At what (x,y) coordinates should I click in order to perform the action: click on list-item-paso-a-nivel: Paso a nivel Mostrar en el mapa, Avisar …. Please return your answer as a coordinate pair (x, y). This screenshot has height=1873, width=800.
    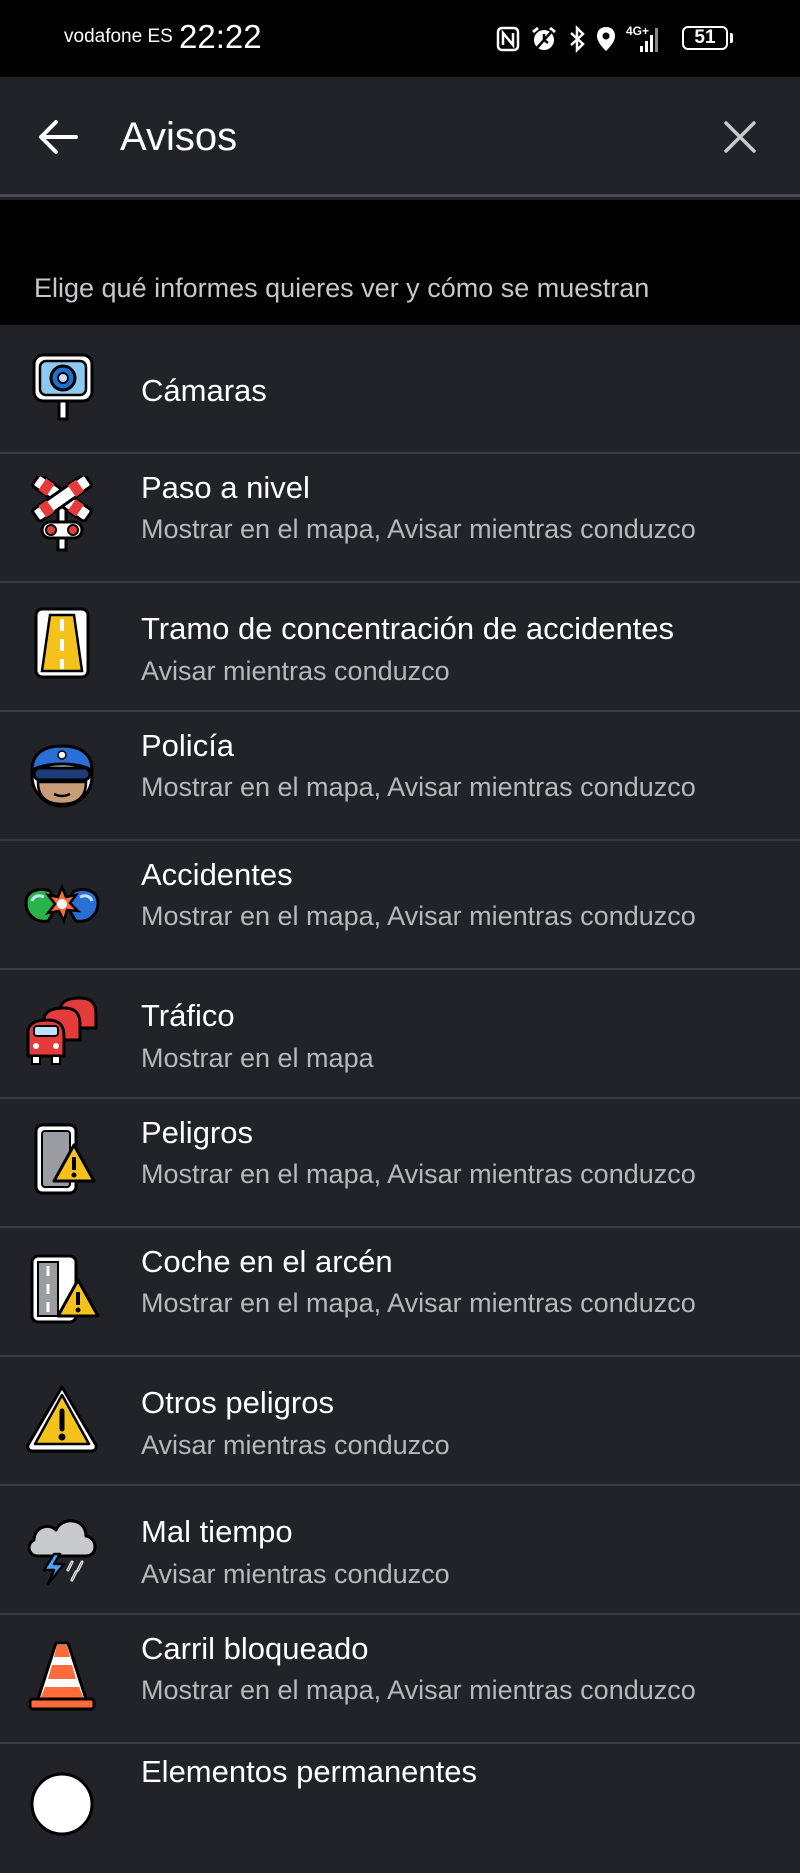
    Looking at the image, I should click on (400, 518).